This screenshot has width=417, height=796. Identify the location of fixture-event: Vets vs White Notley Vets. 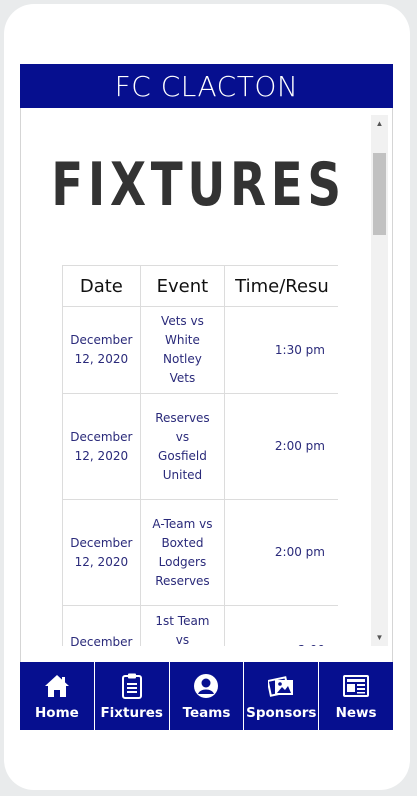
(183, 350).